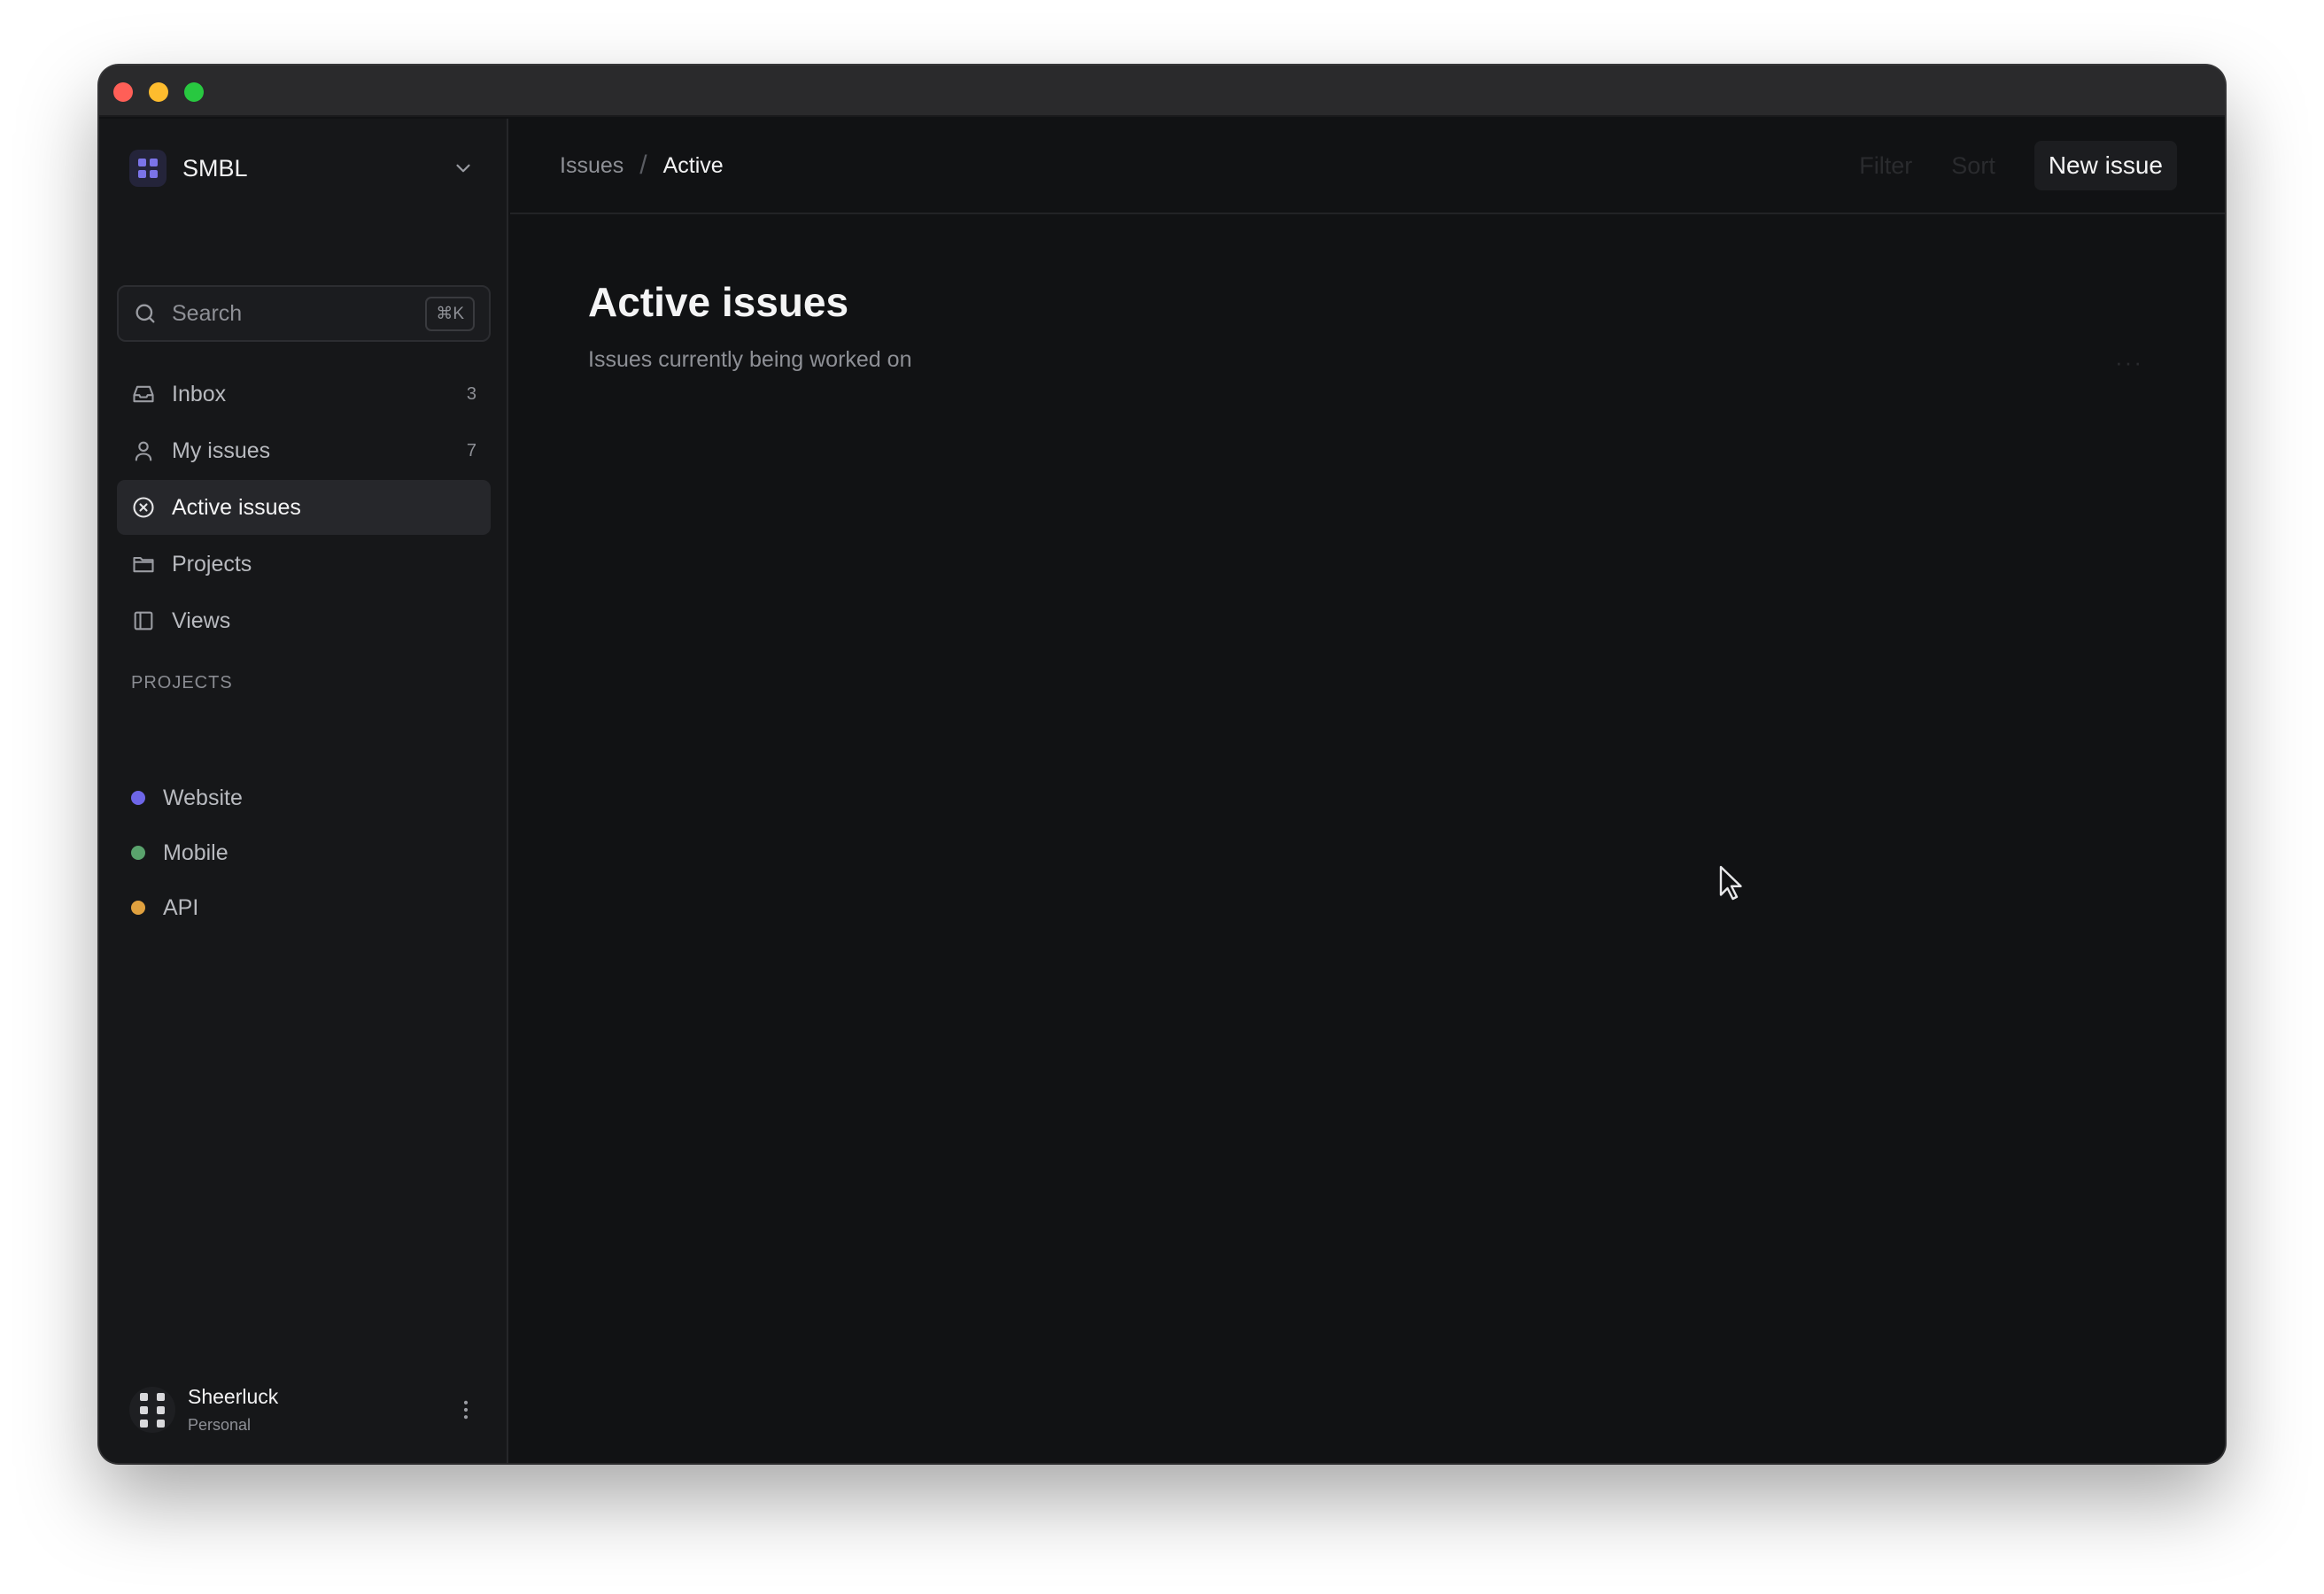  I want to click on inbox-count: 3, so click(471, 393).